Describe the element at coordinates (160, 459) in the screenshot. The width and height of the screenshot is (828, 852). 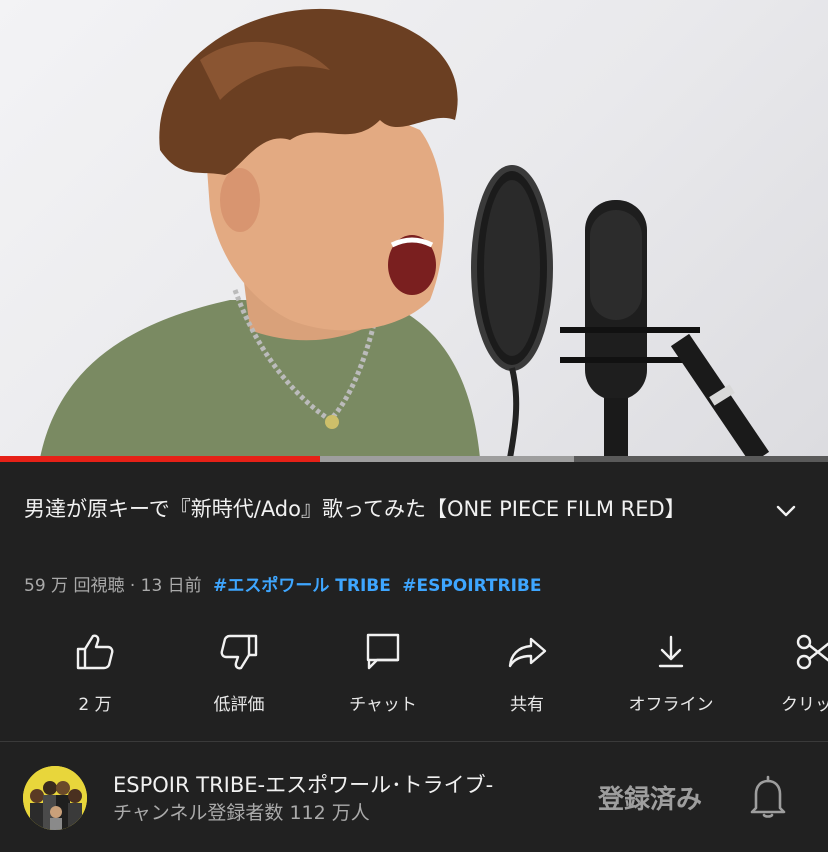
I see `progress-played` at that location.